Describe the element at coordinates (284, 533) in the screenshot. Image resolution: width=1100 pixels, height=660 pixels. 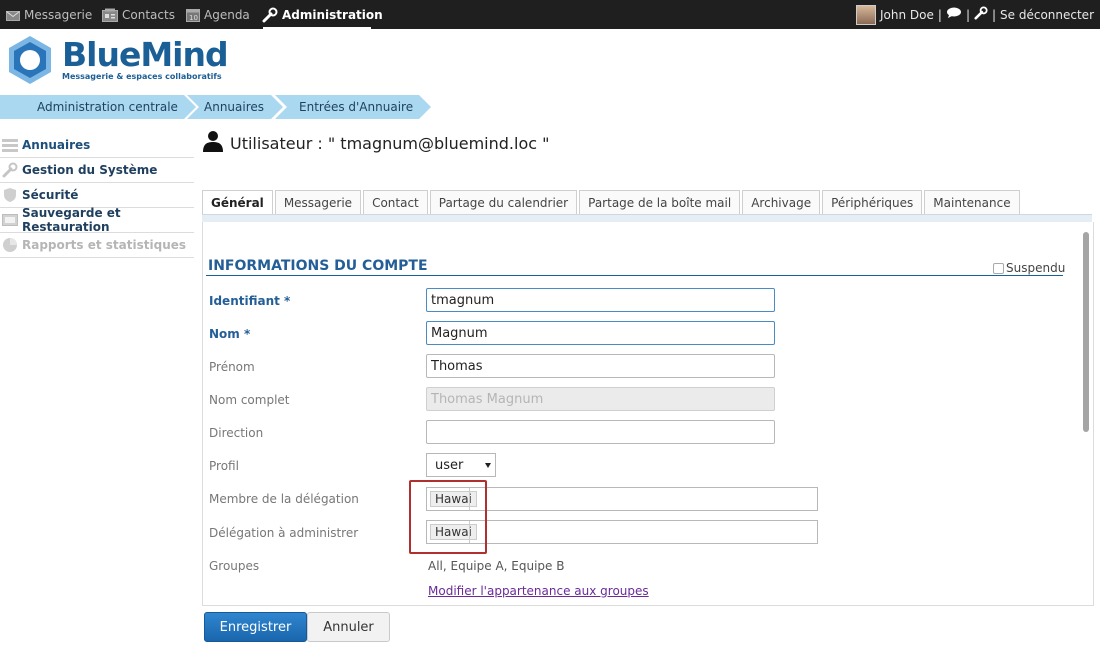
I see `delegation-admin-label: Délégation à administrer` at that location.